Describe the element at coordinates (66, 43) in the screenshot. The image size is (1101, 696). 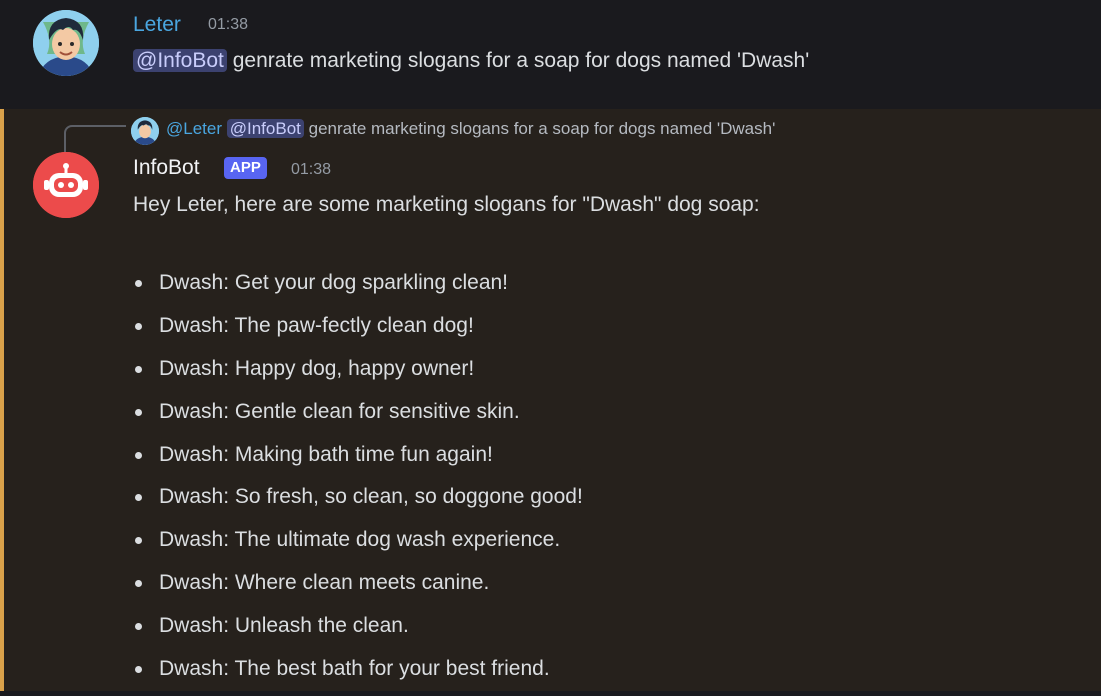
I see `user-avatar` at that location.